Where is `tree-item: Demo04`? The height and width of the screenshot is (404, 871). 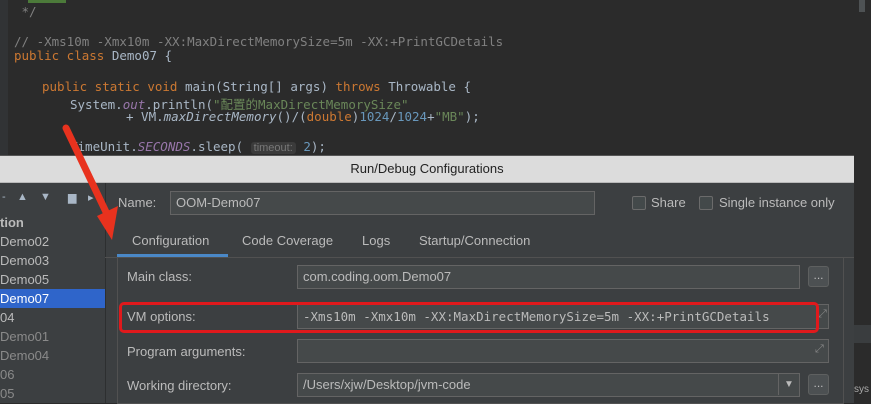 tree-item: Demo04 is located at coordinates (52, 355).